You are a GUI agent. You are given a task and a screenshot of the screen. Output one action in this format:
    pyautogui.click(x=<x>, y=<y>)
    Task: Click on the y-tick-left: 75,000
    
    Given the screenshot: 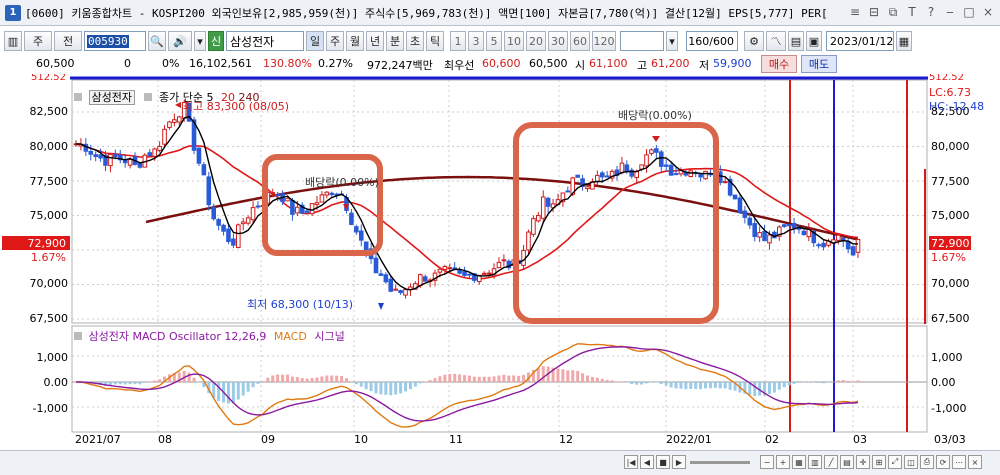 What is the action you would take?
    pyautogui.click(x=49, y=215)
    